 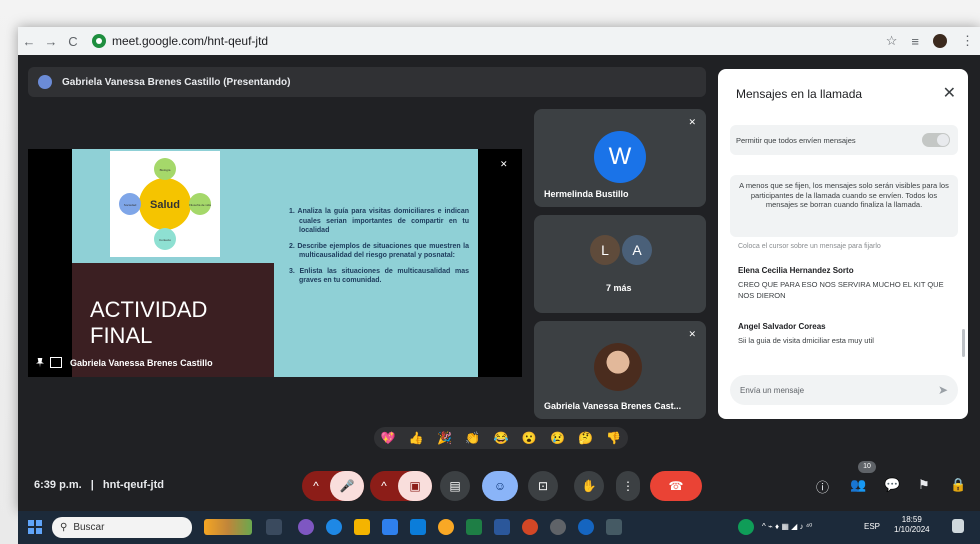 I want to click on forward-icon: →, so click(x=51, y=41).